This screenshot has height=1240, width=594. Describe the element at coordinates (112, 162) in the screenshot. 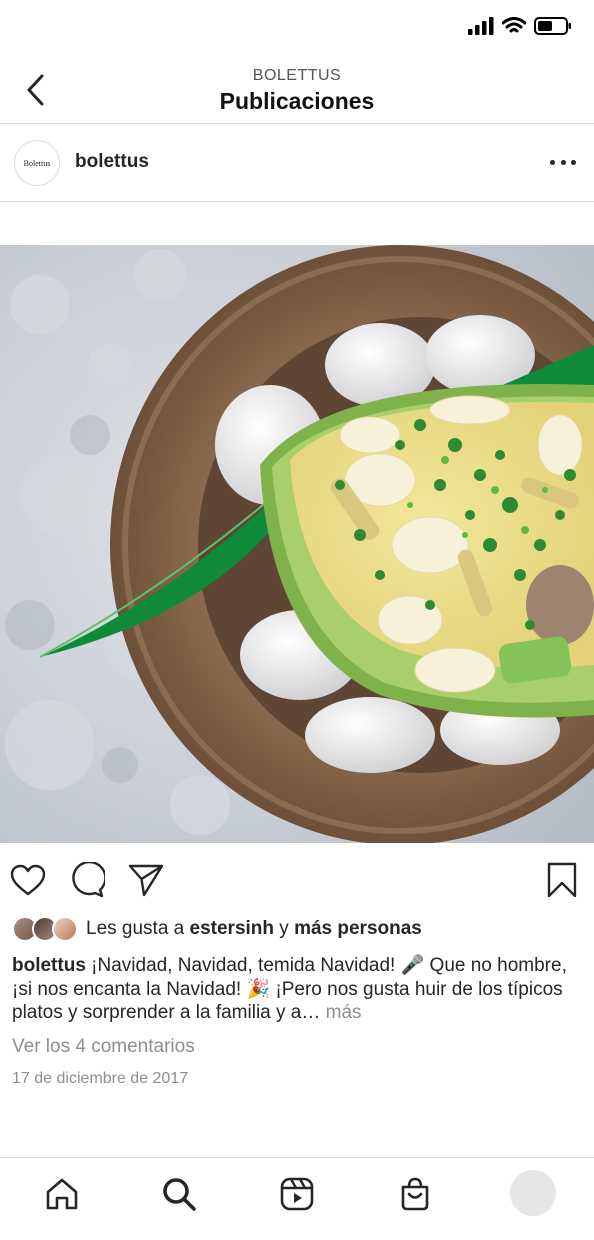

I see `post-username: bolettus` at that location.